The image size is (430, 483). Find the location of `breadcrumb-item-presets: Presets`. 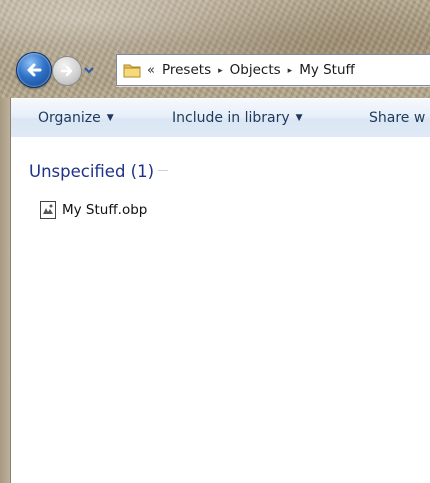

breadcrumb-item-presets: Presets is located at coordinates (186, 70).